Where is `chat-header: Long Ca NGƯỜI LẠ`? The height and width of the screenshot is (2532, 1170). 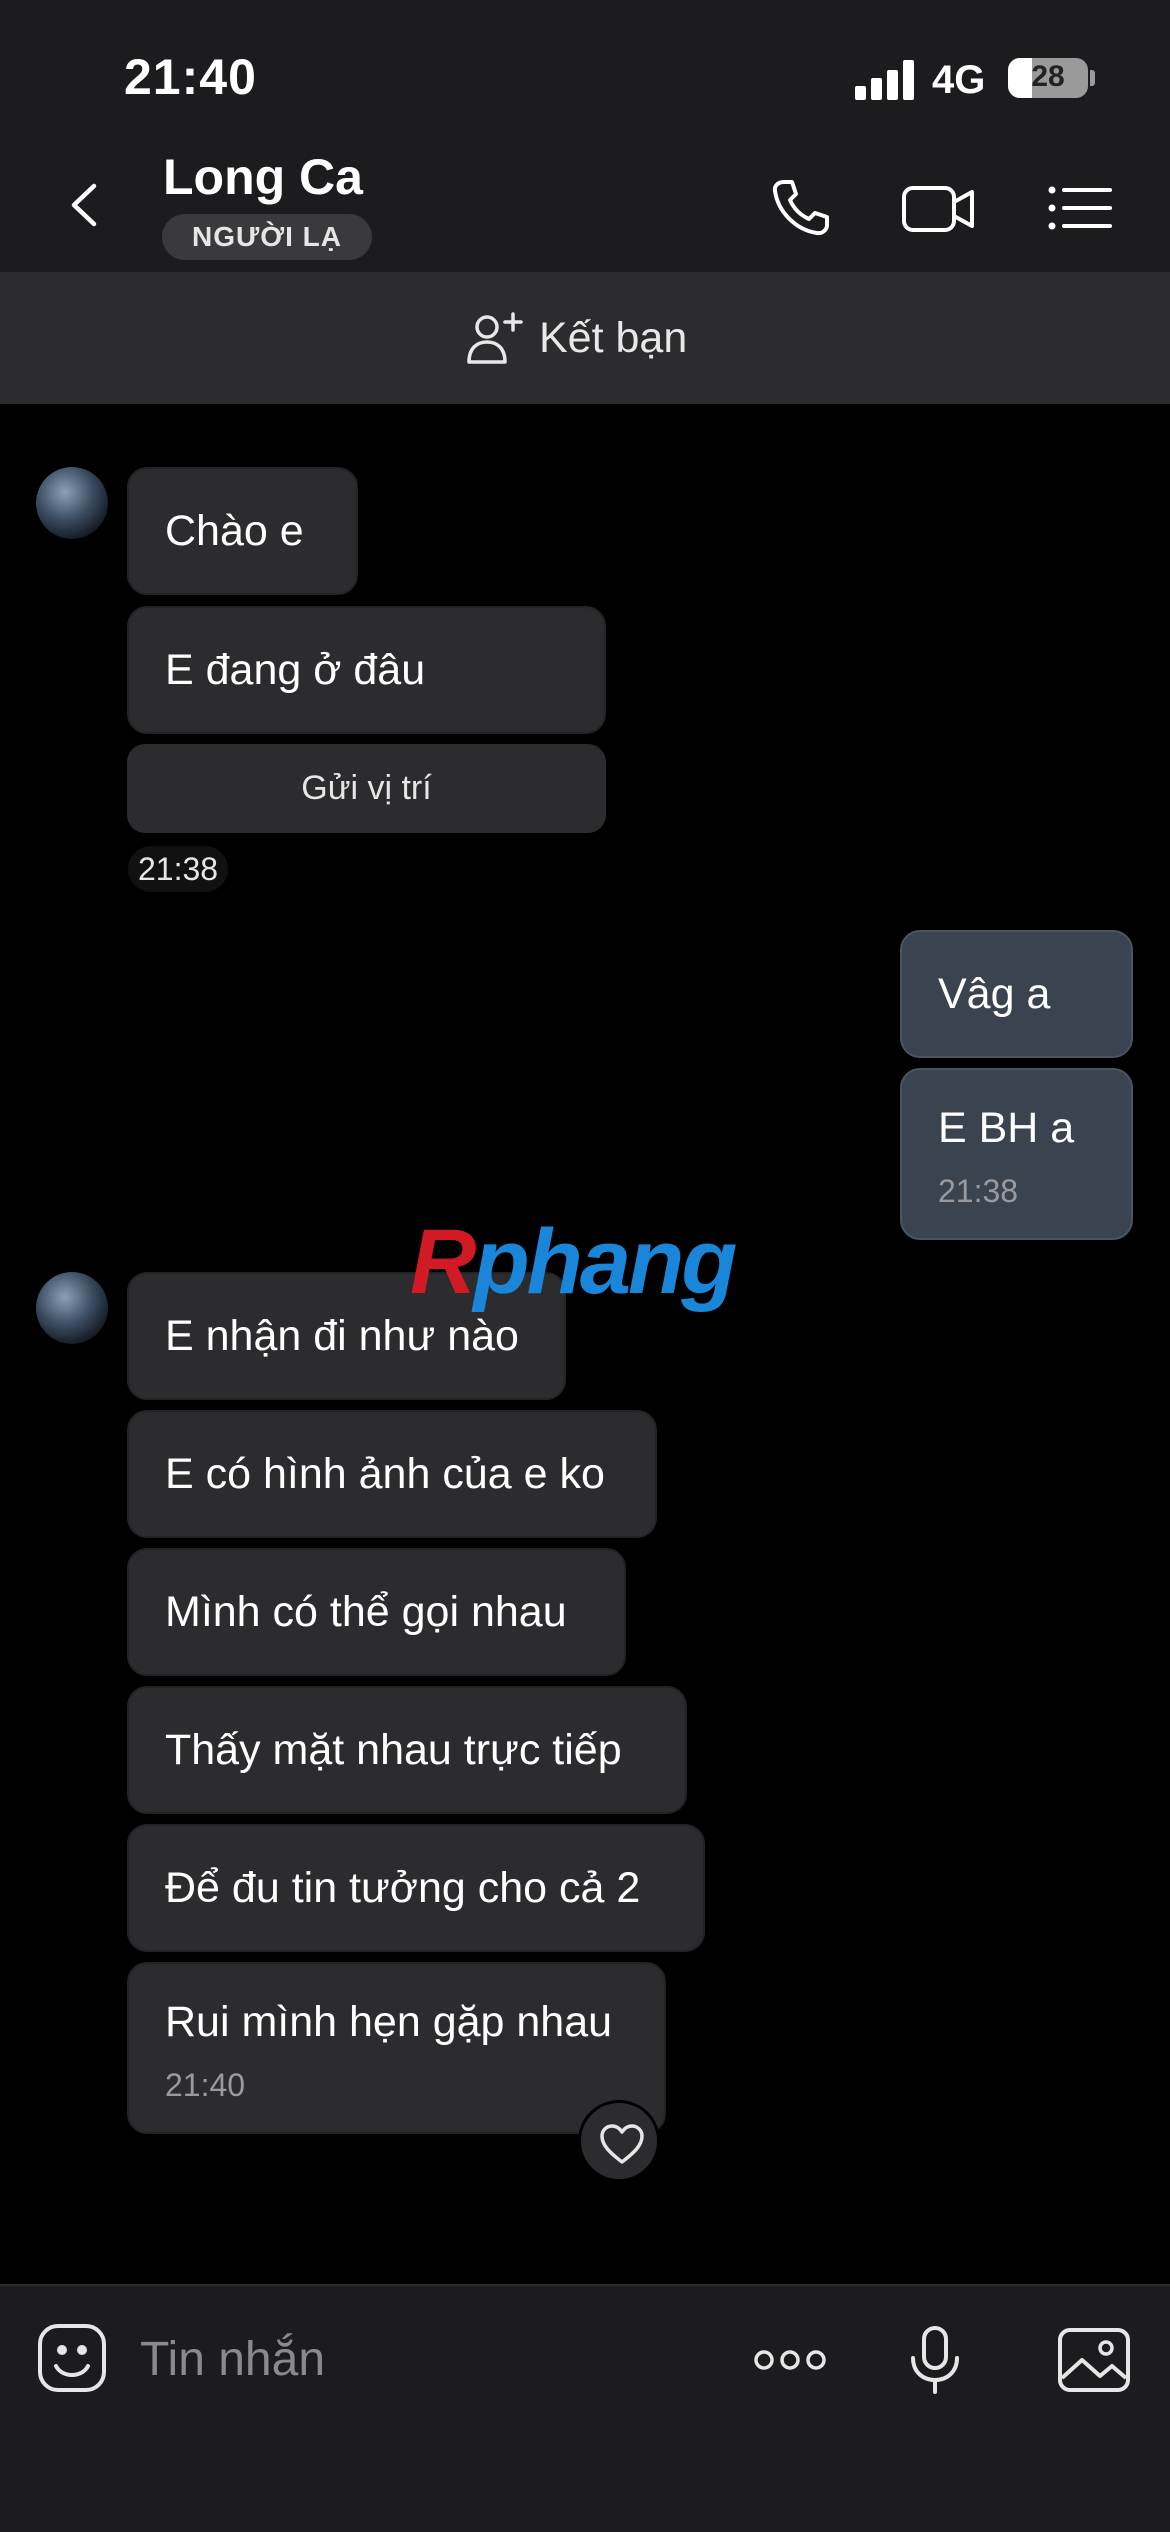 chat-header: Long Ca NGƯỜI LẠ is located at coordinates (585, 206).